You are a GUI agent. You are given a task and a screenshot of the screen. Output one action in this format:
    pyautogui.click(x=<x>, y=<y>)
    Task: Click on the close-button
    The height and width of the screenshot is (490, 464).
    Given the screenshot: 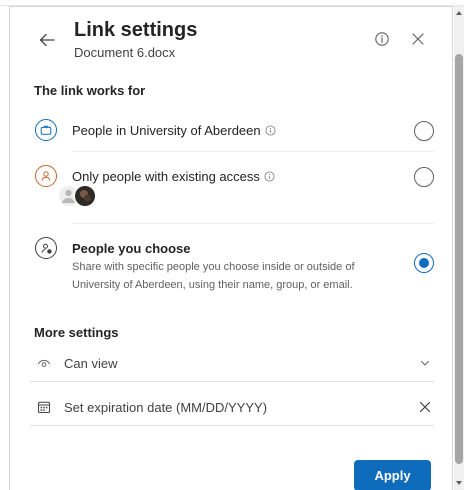 What is the action you would take?
    pyautogui.click(x=418, y=39)
    